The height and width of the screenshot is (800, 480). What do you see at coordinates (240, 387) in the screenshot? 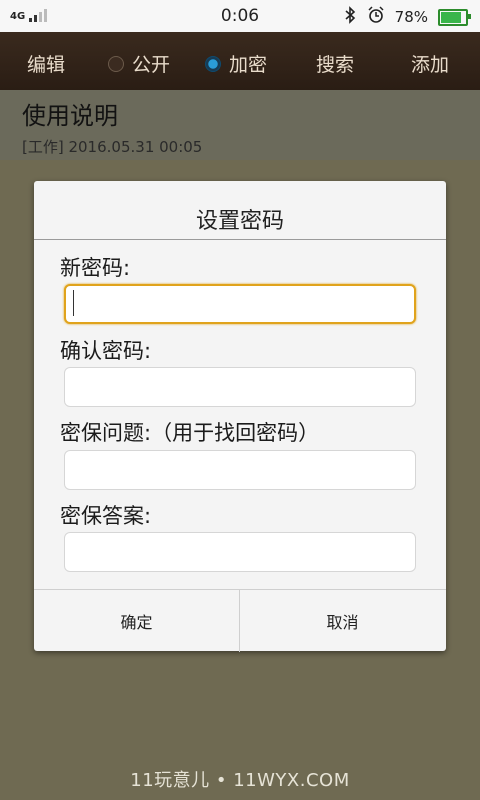
I see `confirm-password-input` at bounding box center [240, 387].